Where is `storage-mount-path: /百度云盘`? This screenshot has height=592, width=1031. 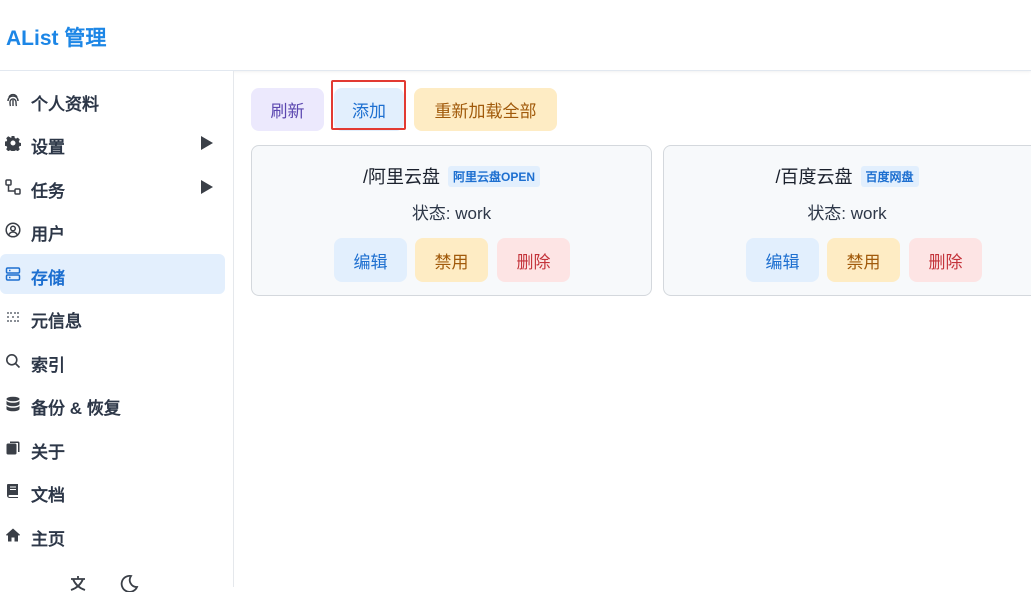
storage-mount-path: /百度云盘 is located at coordinates (814, 177).